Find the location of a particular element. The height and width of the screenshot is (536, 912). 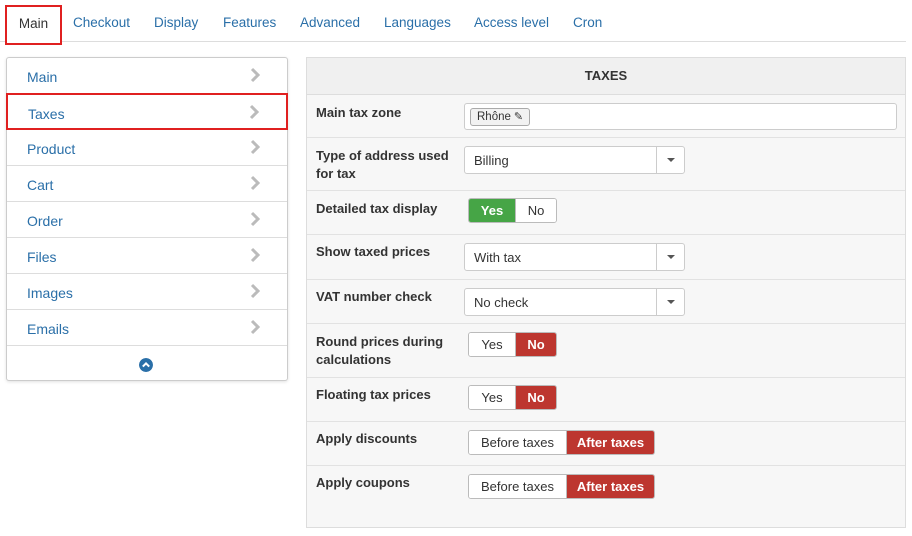

row-apply-coupons: Apply coupons Before taxes After taxes is located at coordinates (606, 497).